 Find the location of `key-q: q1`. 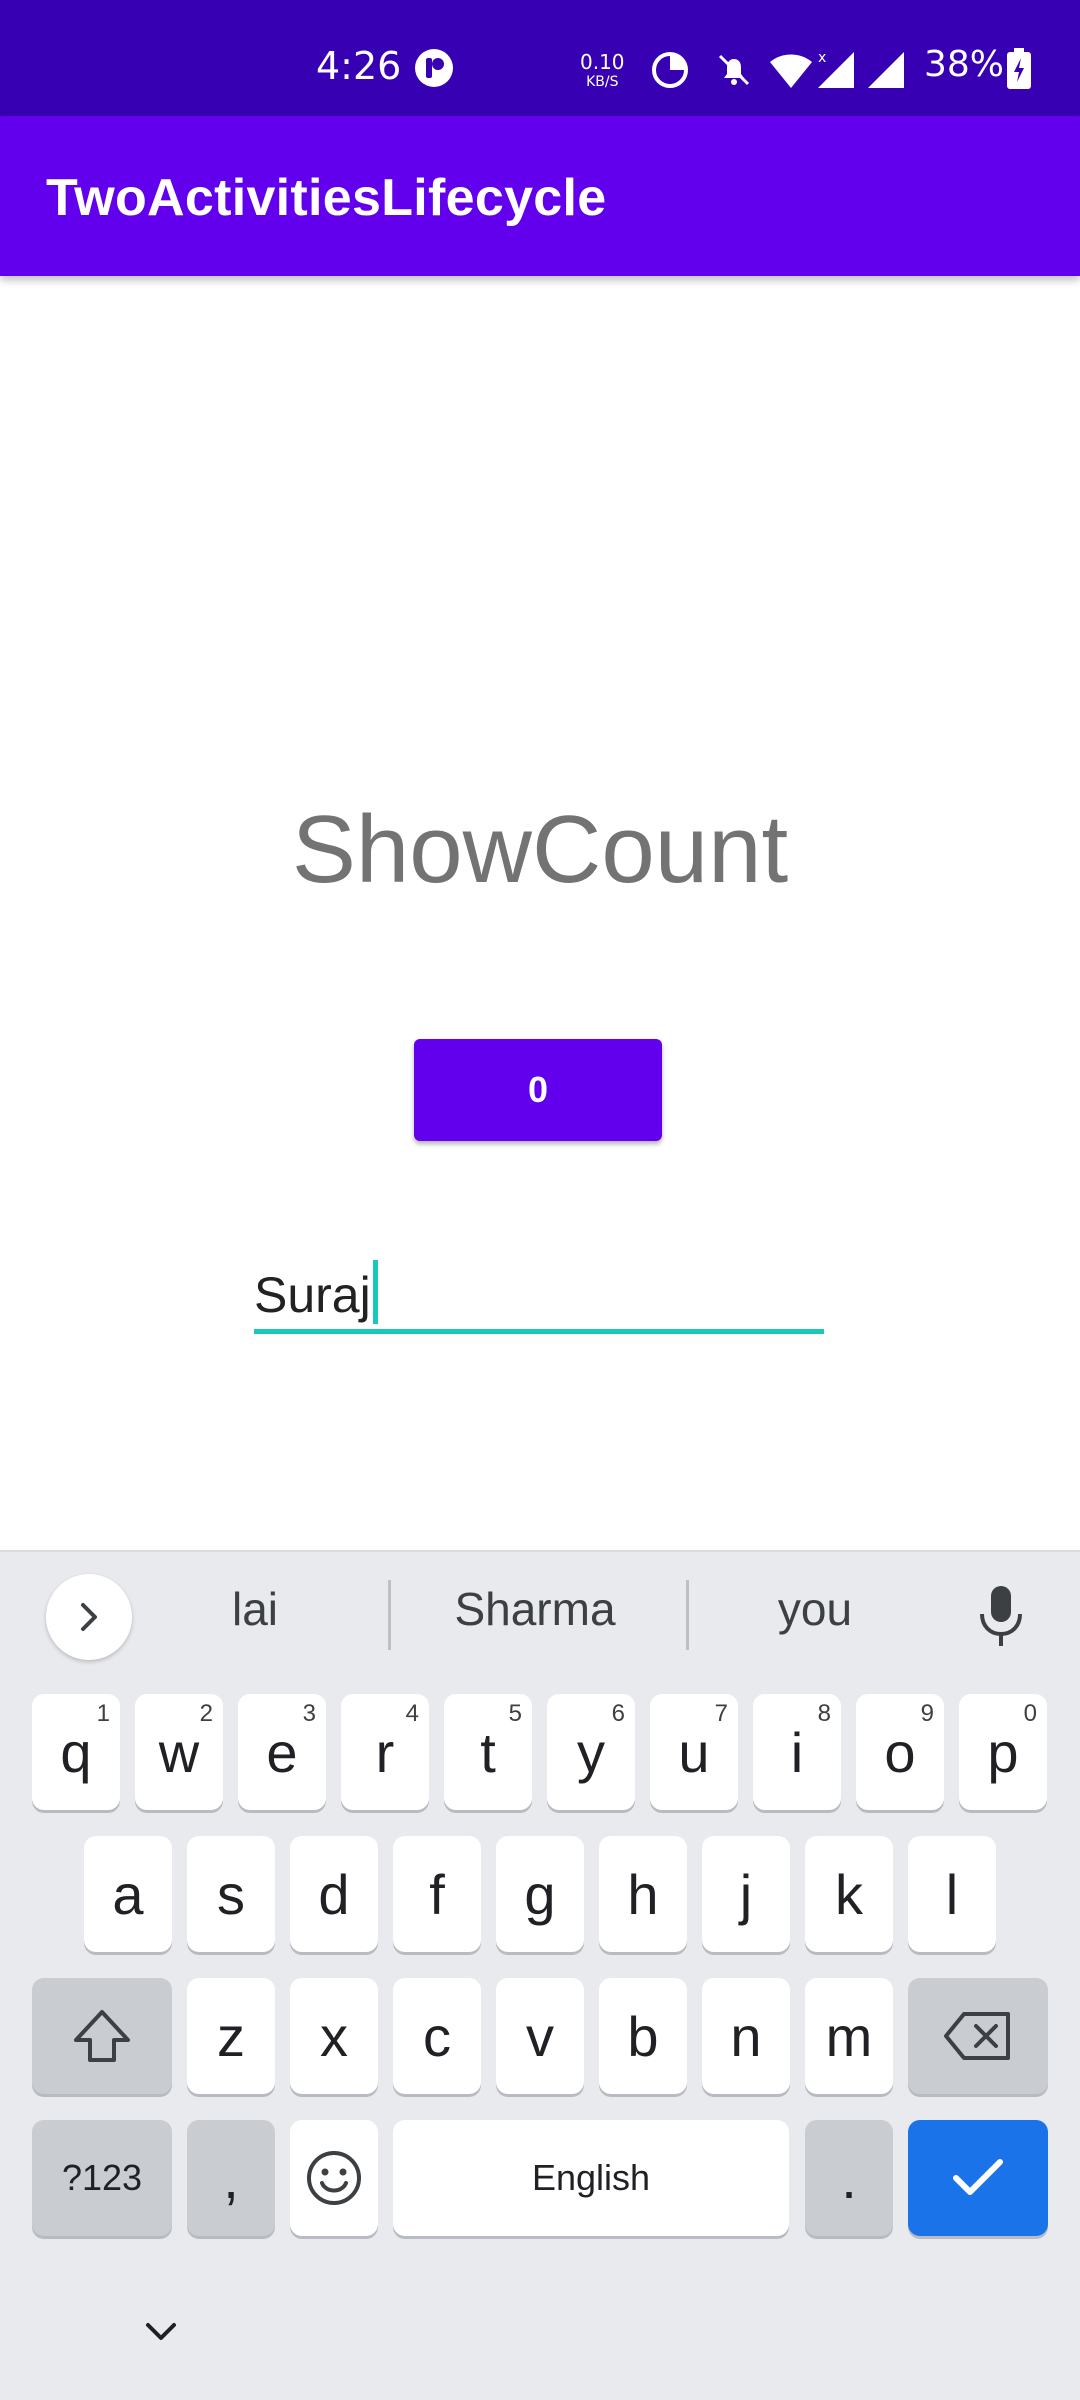

key-q: q1 is located at coordinates (76, 1752).